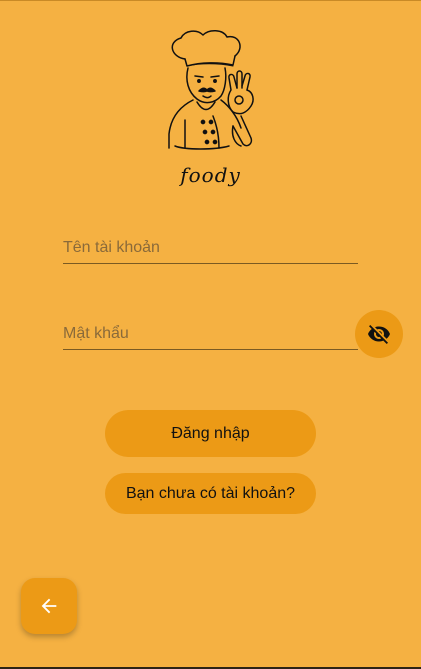 The image size is (421, 669). Describe the element at coordinates (210, 175) in the screenshot. I see `brand-name: foody` at that location.